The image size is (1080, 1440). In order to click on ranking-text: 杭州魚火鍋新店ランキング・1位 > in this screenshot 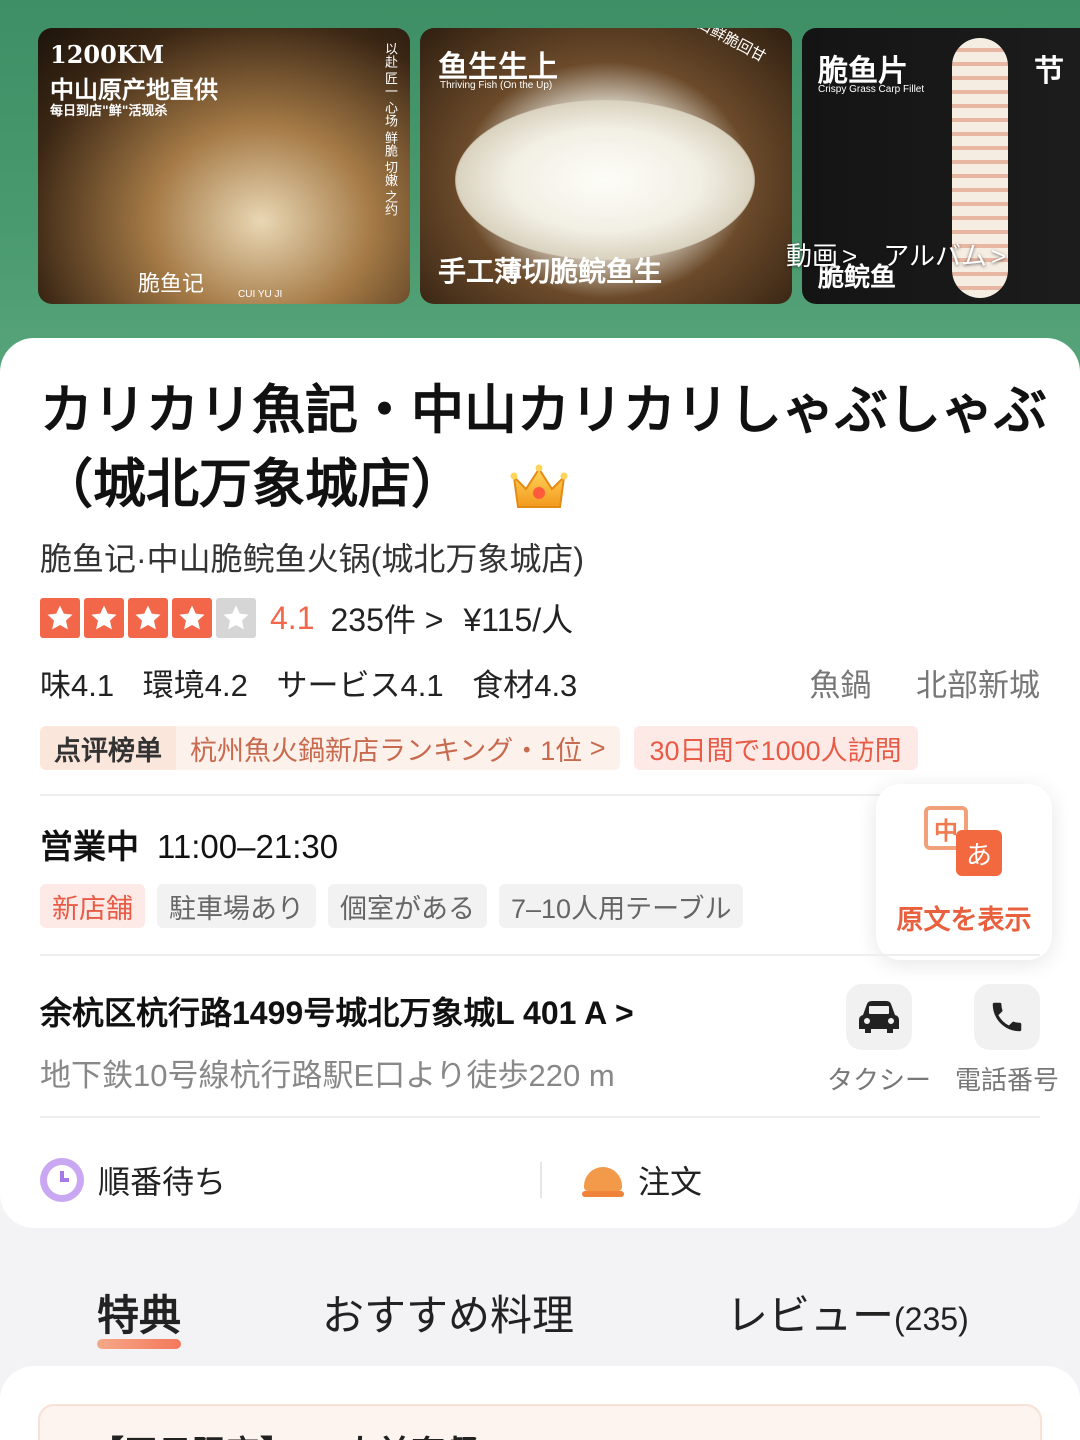, I will do `click(398, 748)`.